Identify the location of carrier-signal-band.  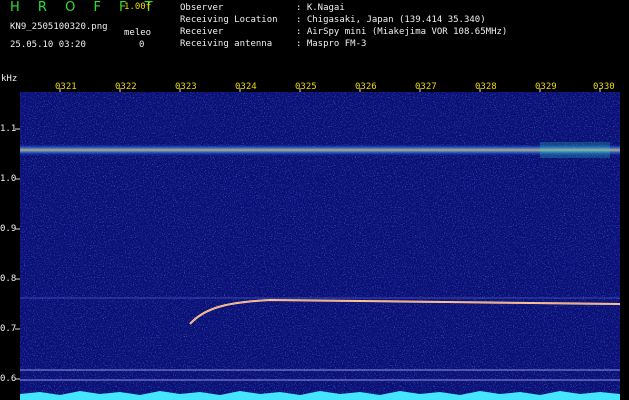
(320, 150).